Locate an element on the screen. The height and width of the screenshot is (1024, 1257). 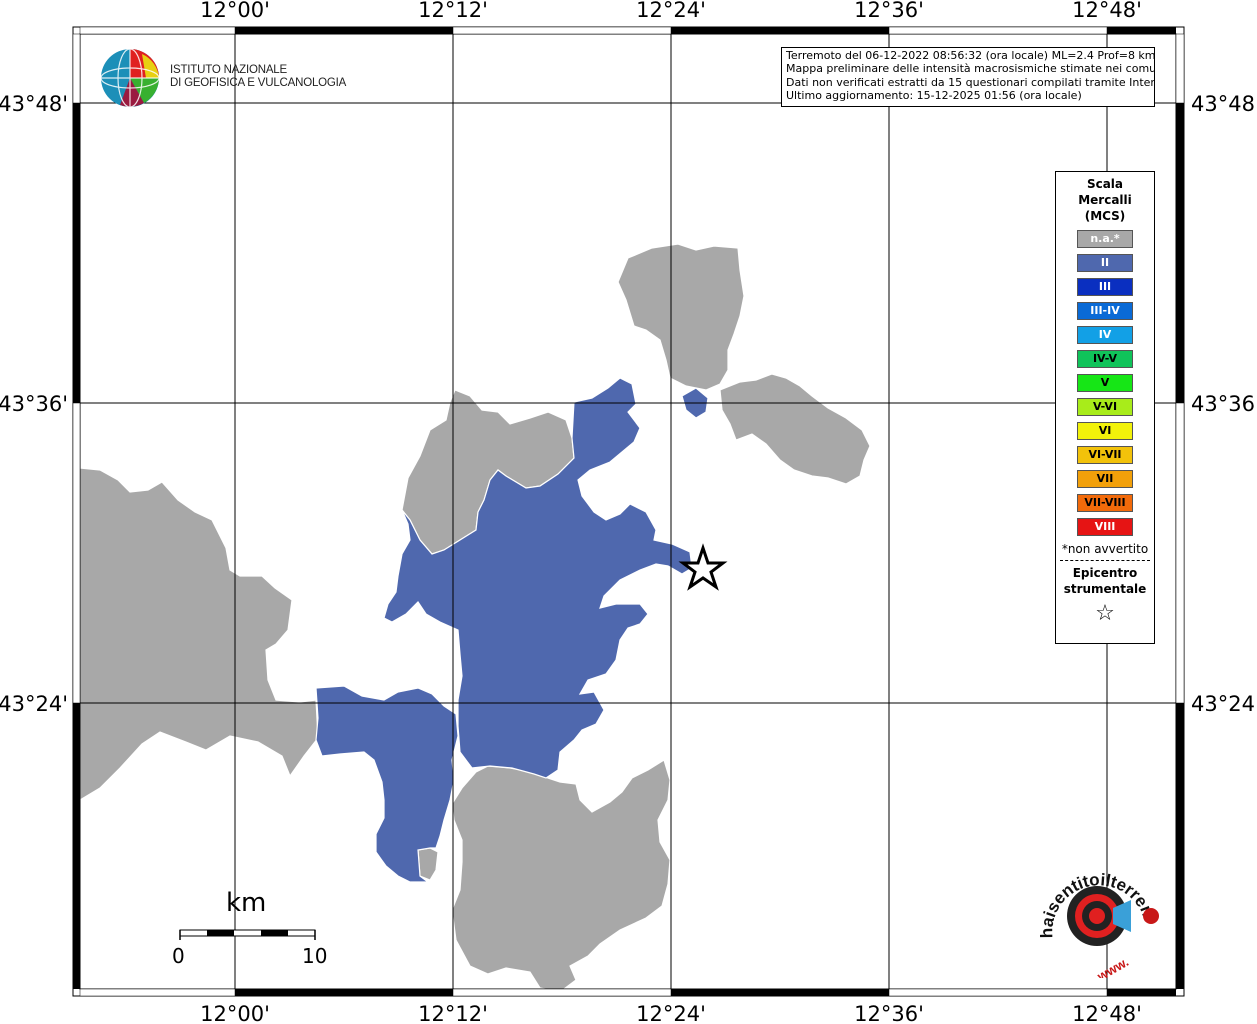
lon-label-top: 12°12' is located at coordinates (453, 11).